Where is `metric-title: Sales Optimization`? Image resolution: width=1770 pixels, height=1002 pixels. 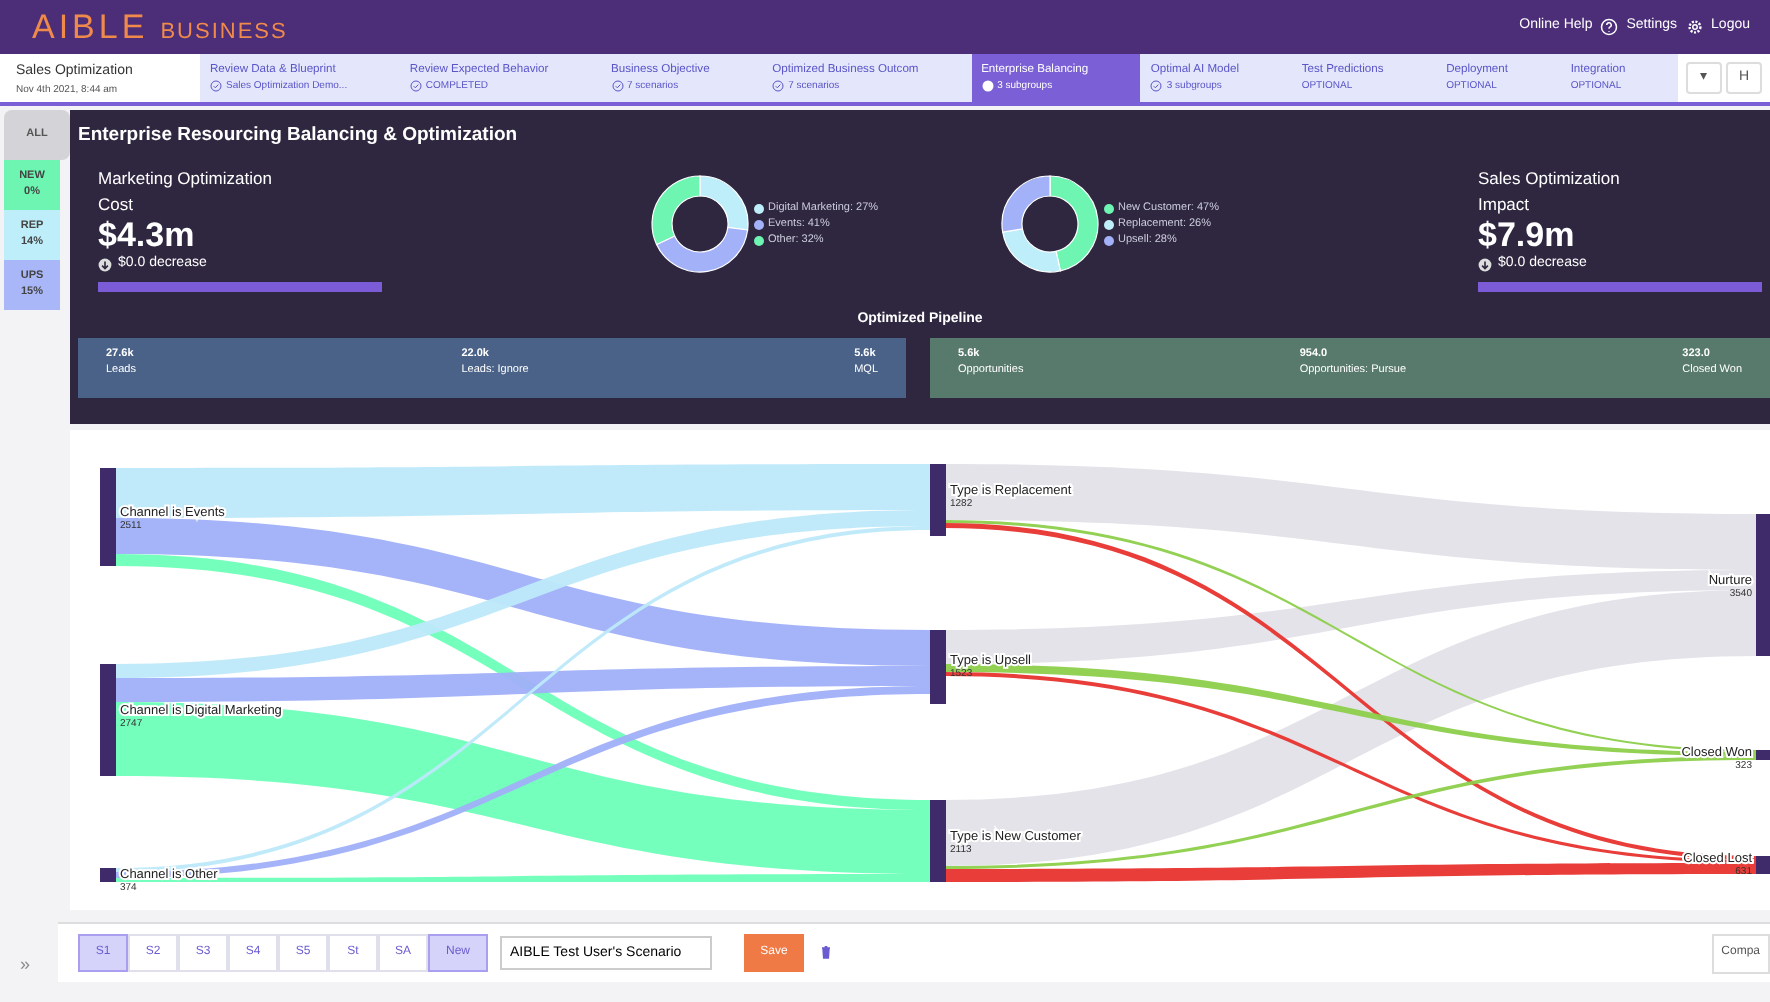 metric-title: Sales Optimization is located at coordinates (1550, 179).